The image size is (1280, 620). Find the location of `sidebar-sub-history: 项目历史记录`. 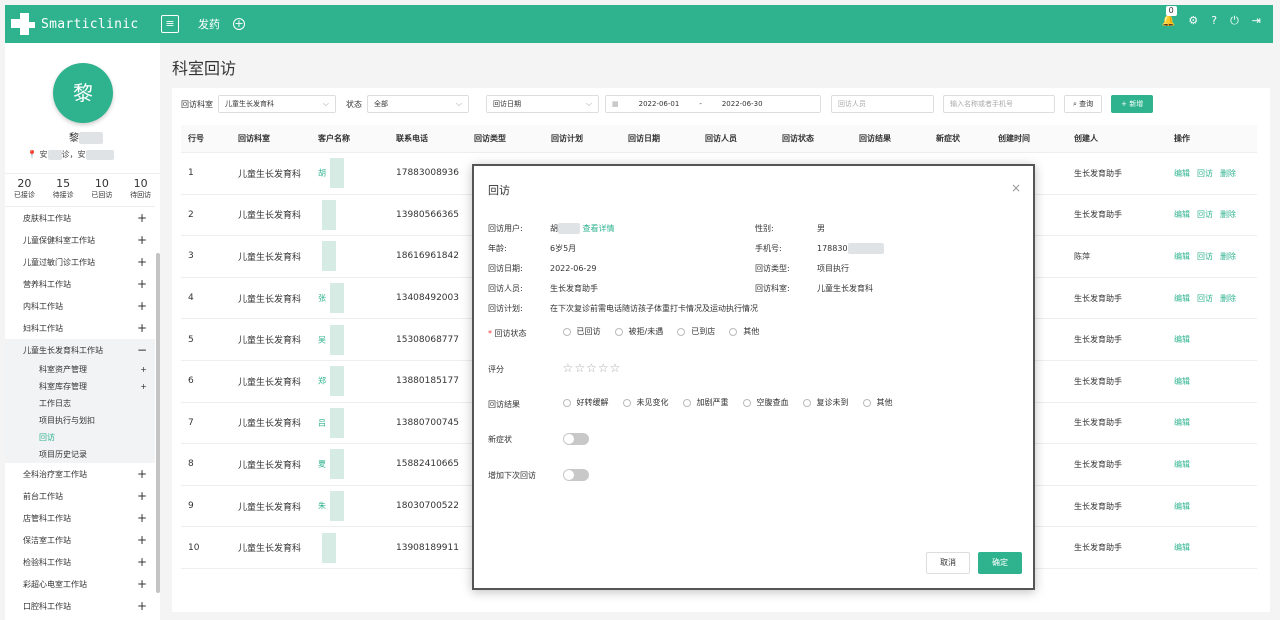

sidebar-sub-history: 项目历史记录 is located at coordinates (80, 454).